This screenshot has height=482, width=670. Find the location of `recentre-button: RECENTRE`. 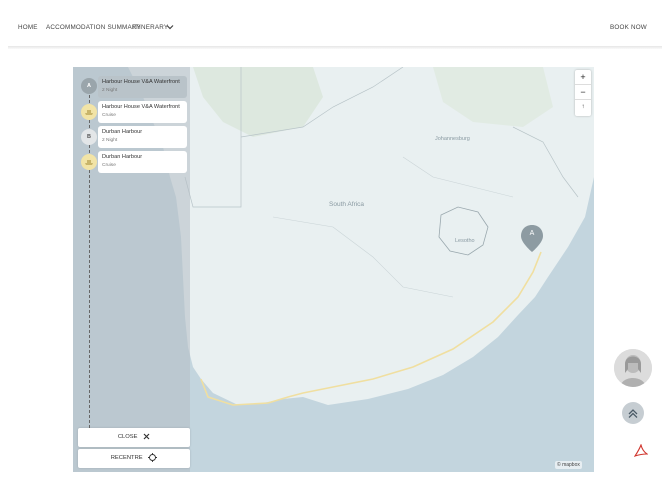

recentre-button: RECENTRE is located at coordinates (134, 458).